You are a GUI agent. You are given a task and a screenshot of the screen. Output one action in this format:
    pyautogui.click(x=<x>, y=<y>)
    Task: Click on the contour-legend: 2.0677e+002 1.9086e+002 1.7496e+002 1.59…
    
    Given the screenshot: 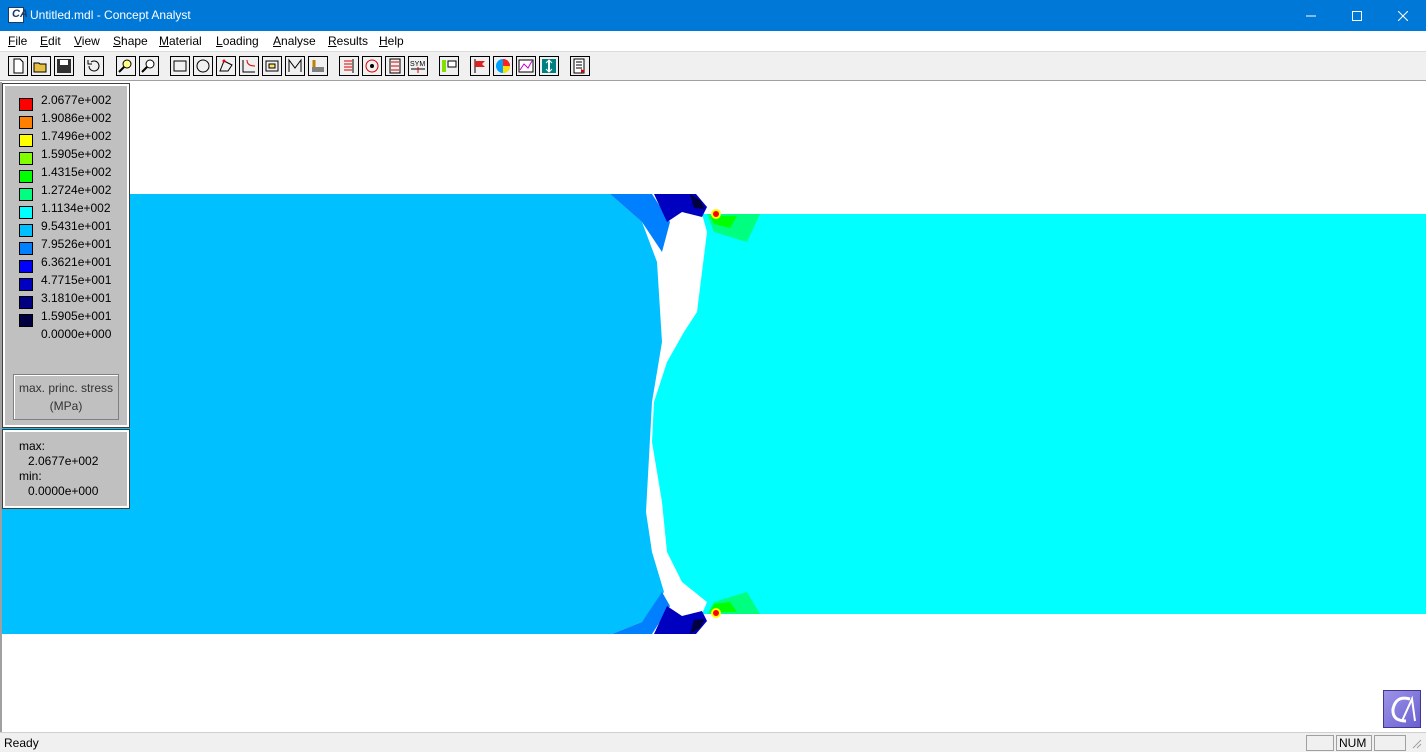 What is the action you would take?
    pyautogui.click(x=66, y=255)
    